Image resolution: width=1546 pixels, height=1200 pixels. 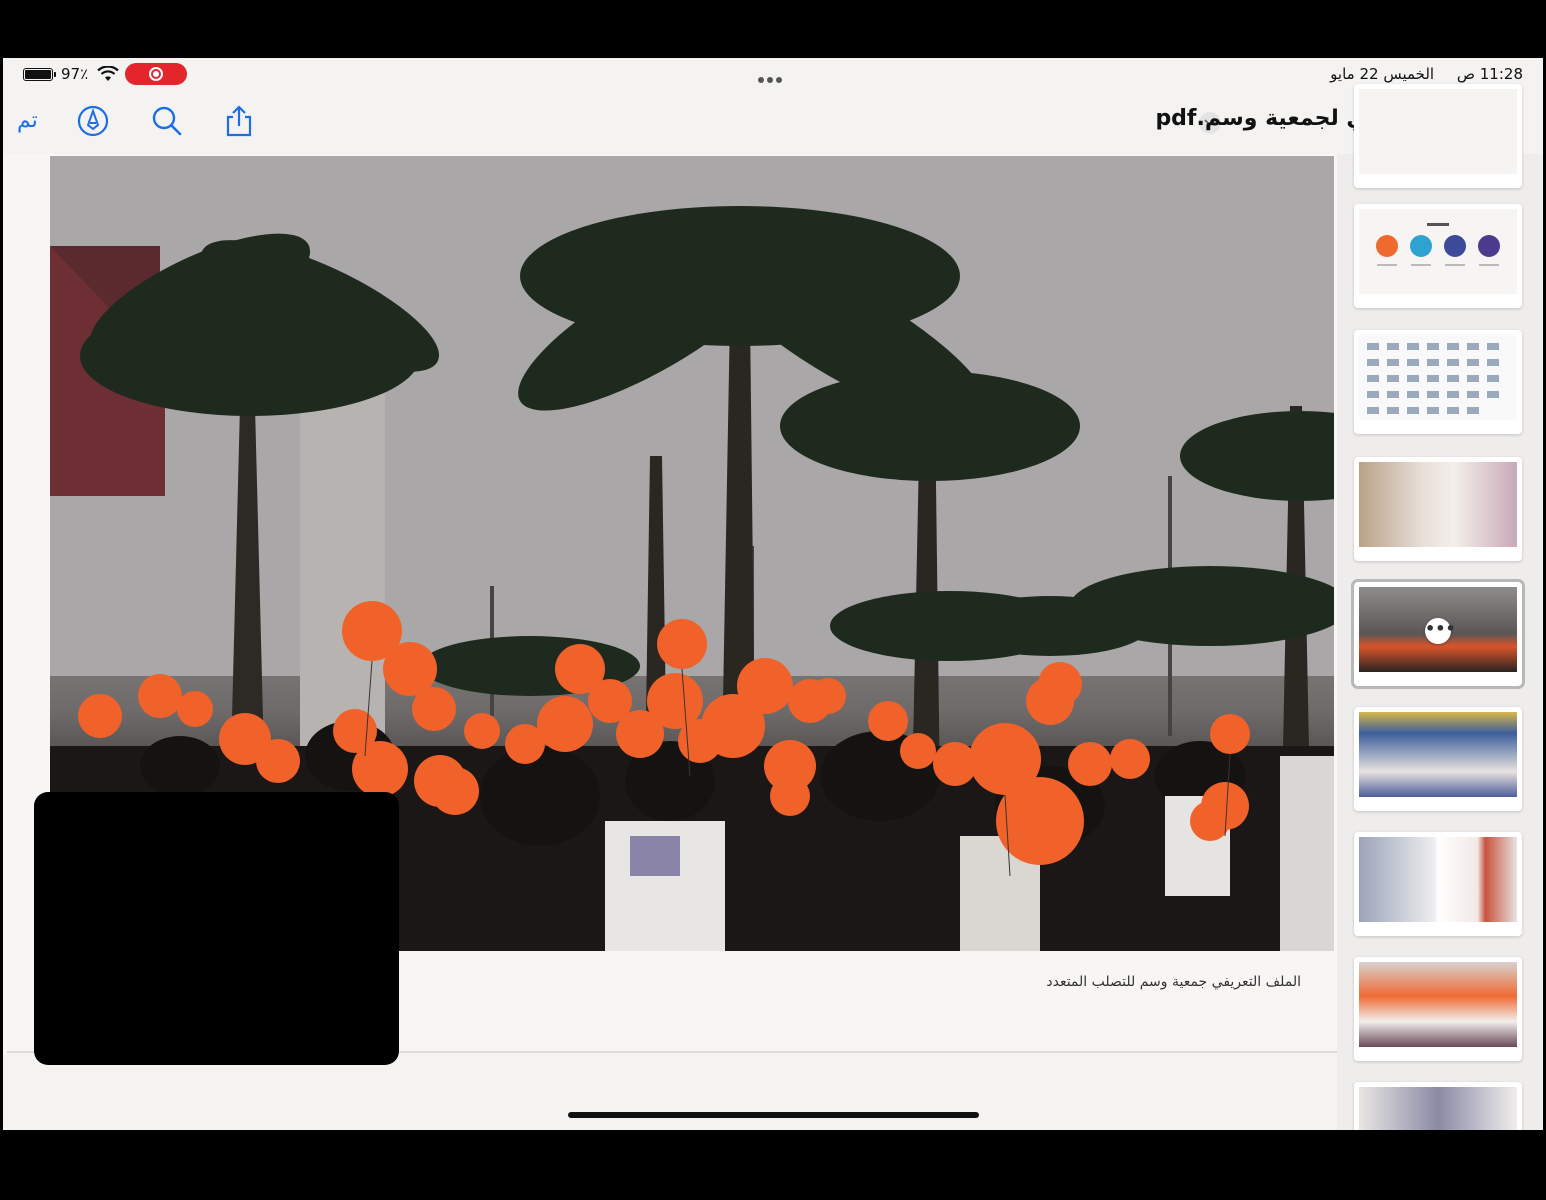 What do you see at coordinates (167, 121) in the screenshot?
I see `search-icon` at bounding box center [167, 121].